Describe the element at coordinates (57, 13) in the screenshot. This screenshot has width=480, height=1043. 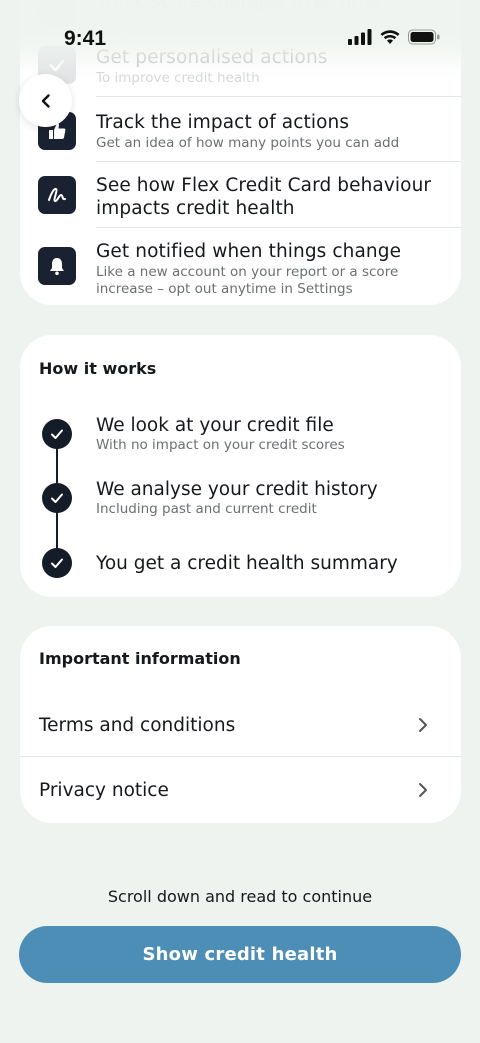
I see `chart-icon` at that location.